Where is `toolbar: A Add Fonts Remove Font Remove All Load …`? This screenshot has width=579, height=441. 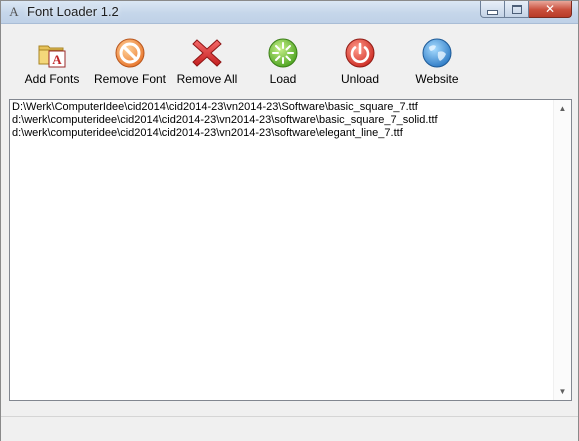
toolbar: A Add Fonts Remove Font Remove All Load … is located at coordinates (289, 61).